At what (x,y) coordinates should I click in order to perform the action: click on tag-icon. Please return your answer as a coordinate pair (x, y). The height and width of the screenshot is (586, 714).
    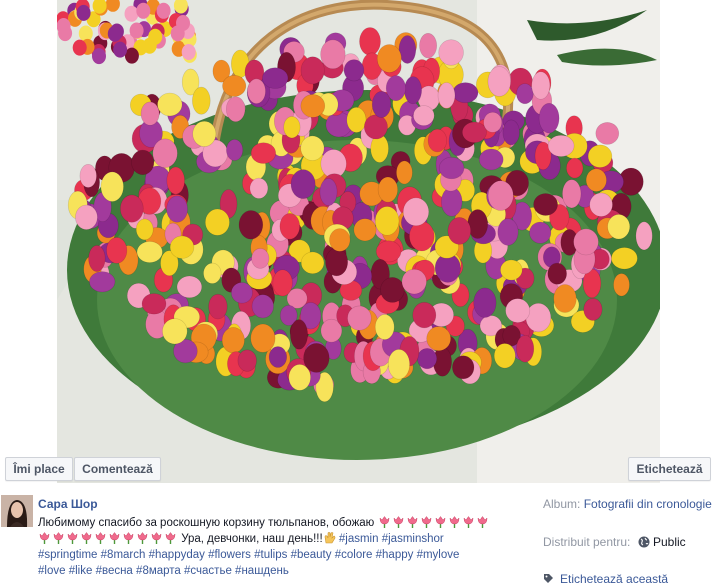
    Looking at the image, I should click on (548, 578).